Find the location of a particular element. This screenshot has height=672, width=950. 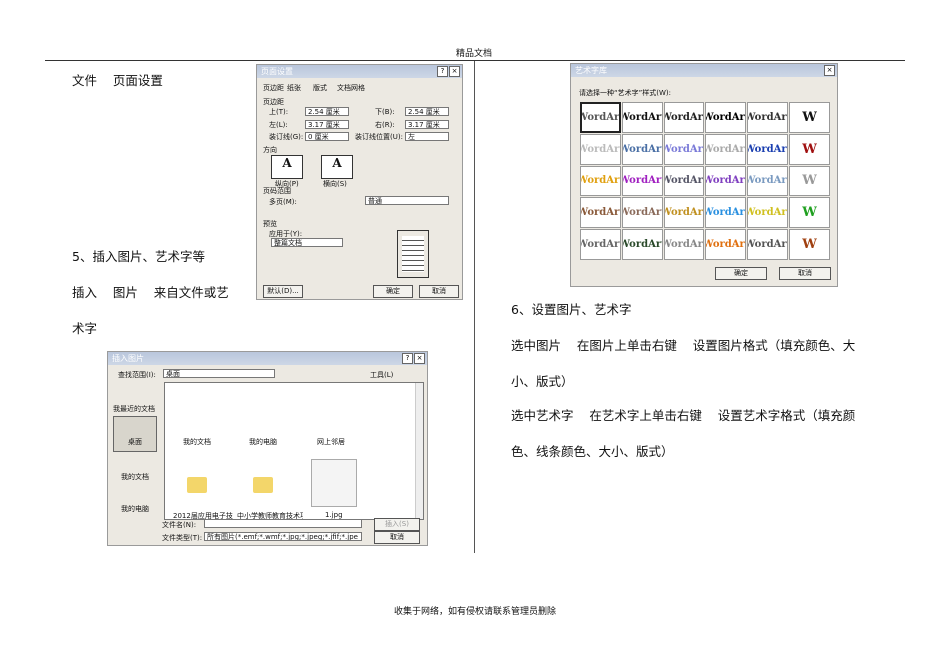

landscape-label: 横向(S) is located at coordinates (335, 184).